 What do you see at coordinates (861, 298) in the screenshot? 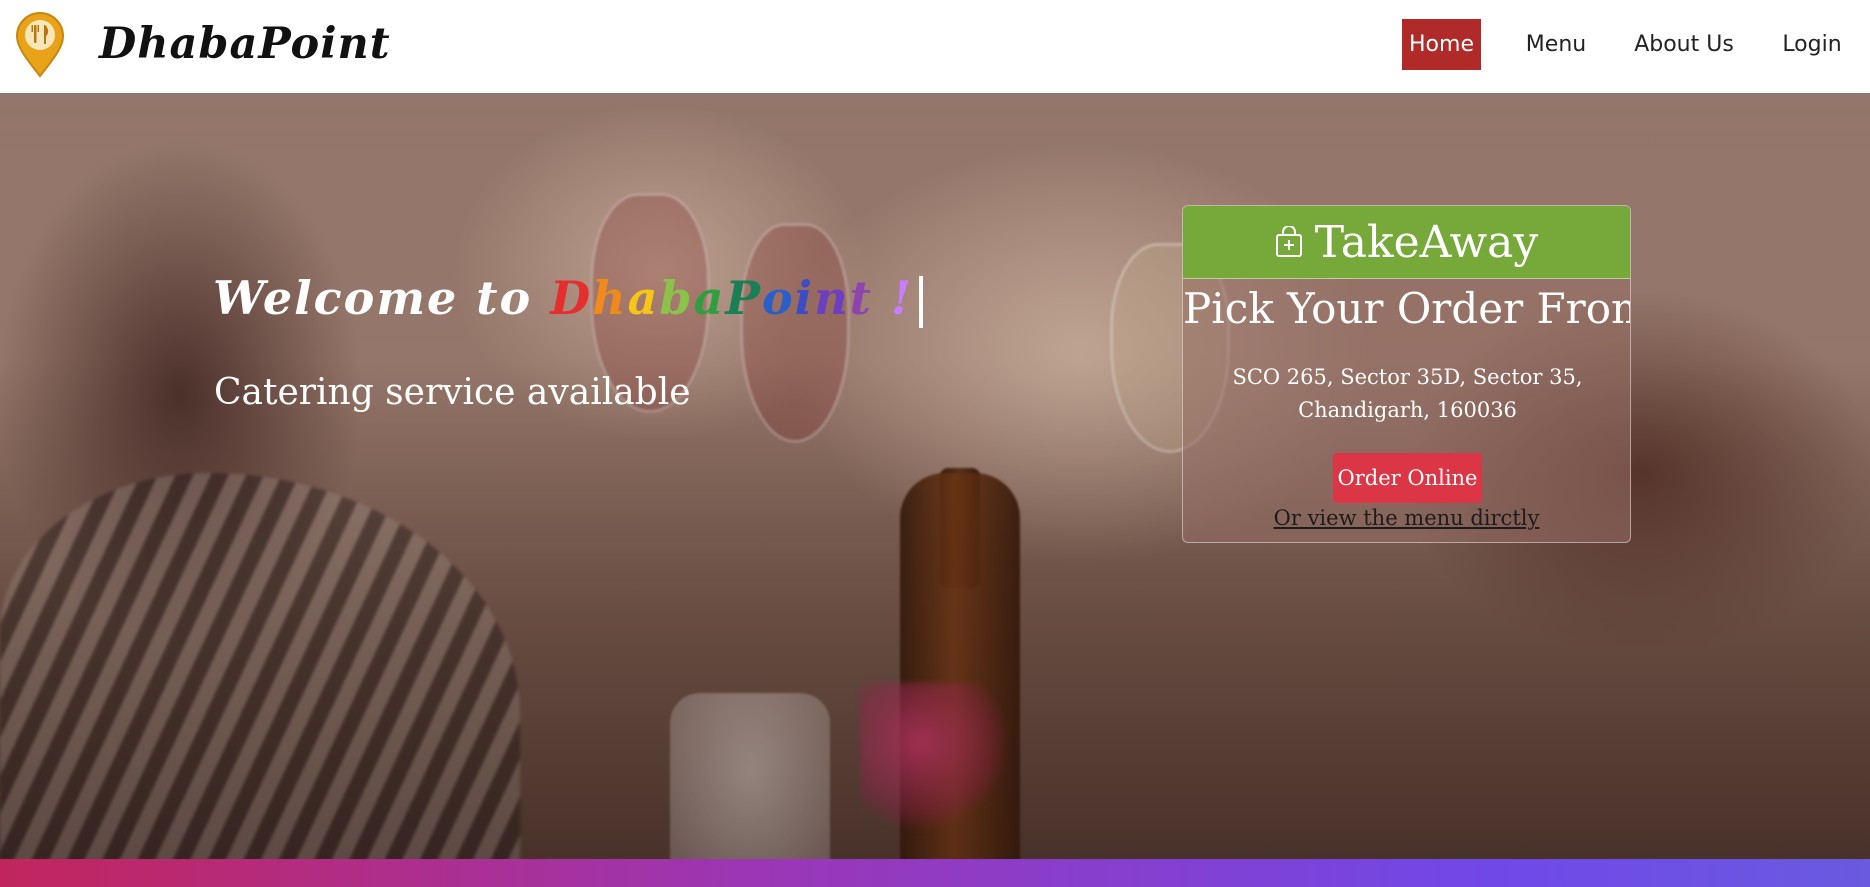
I see `rainbow-letter: t` at bounding box center [861, 298].